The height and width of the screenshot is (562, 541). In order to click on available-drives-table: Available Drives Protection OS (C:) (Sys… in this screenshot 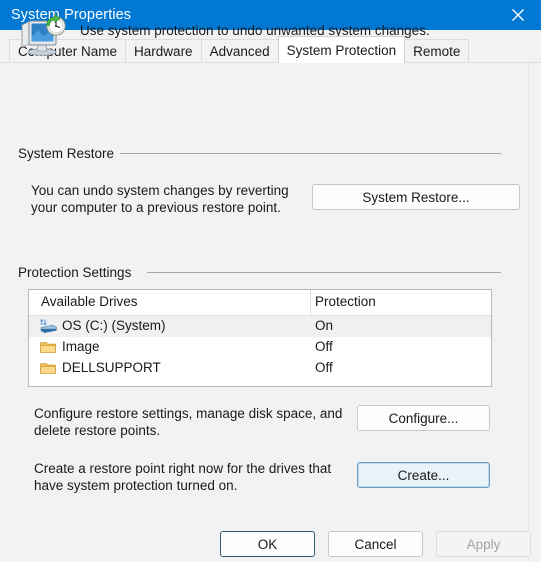, I will do `click(260, 338)`.